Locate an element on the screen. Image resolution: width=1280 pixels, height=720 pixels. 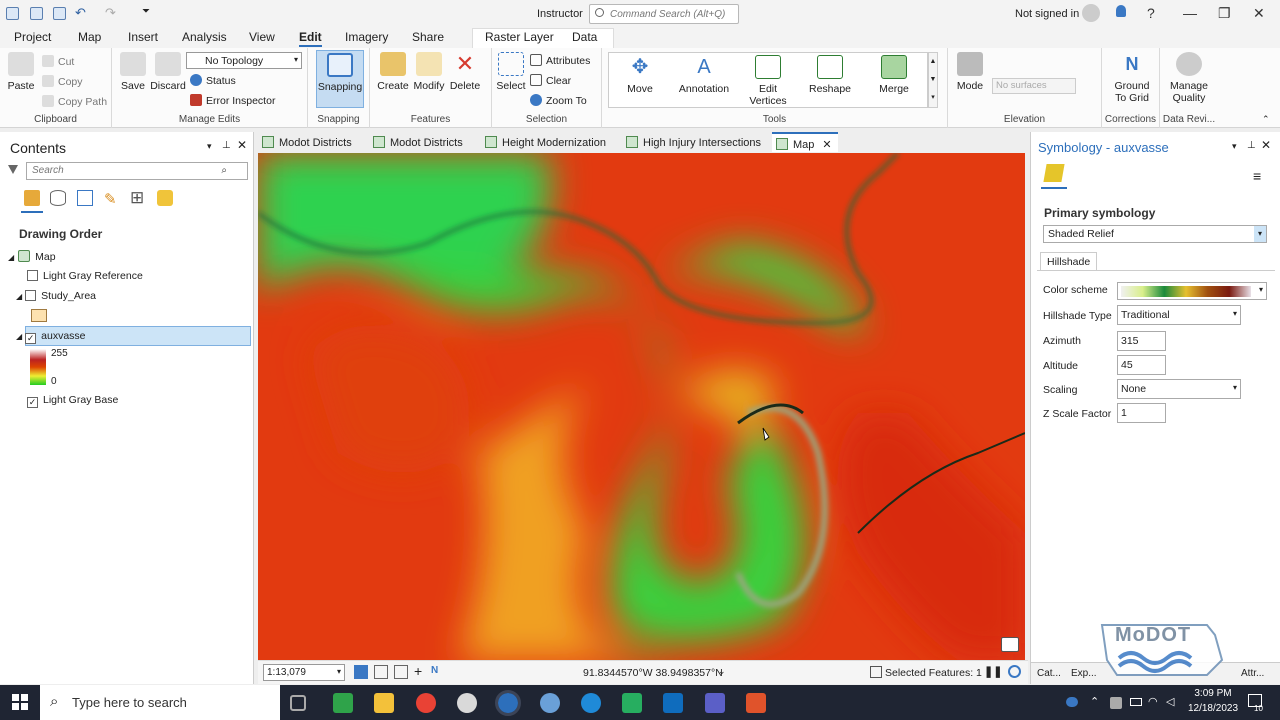
modify-button: Modify is located at coordinates (429, 72).